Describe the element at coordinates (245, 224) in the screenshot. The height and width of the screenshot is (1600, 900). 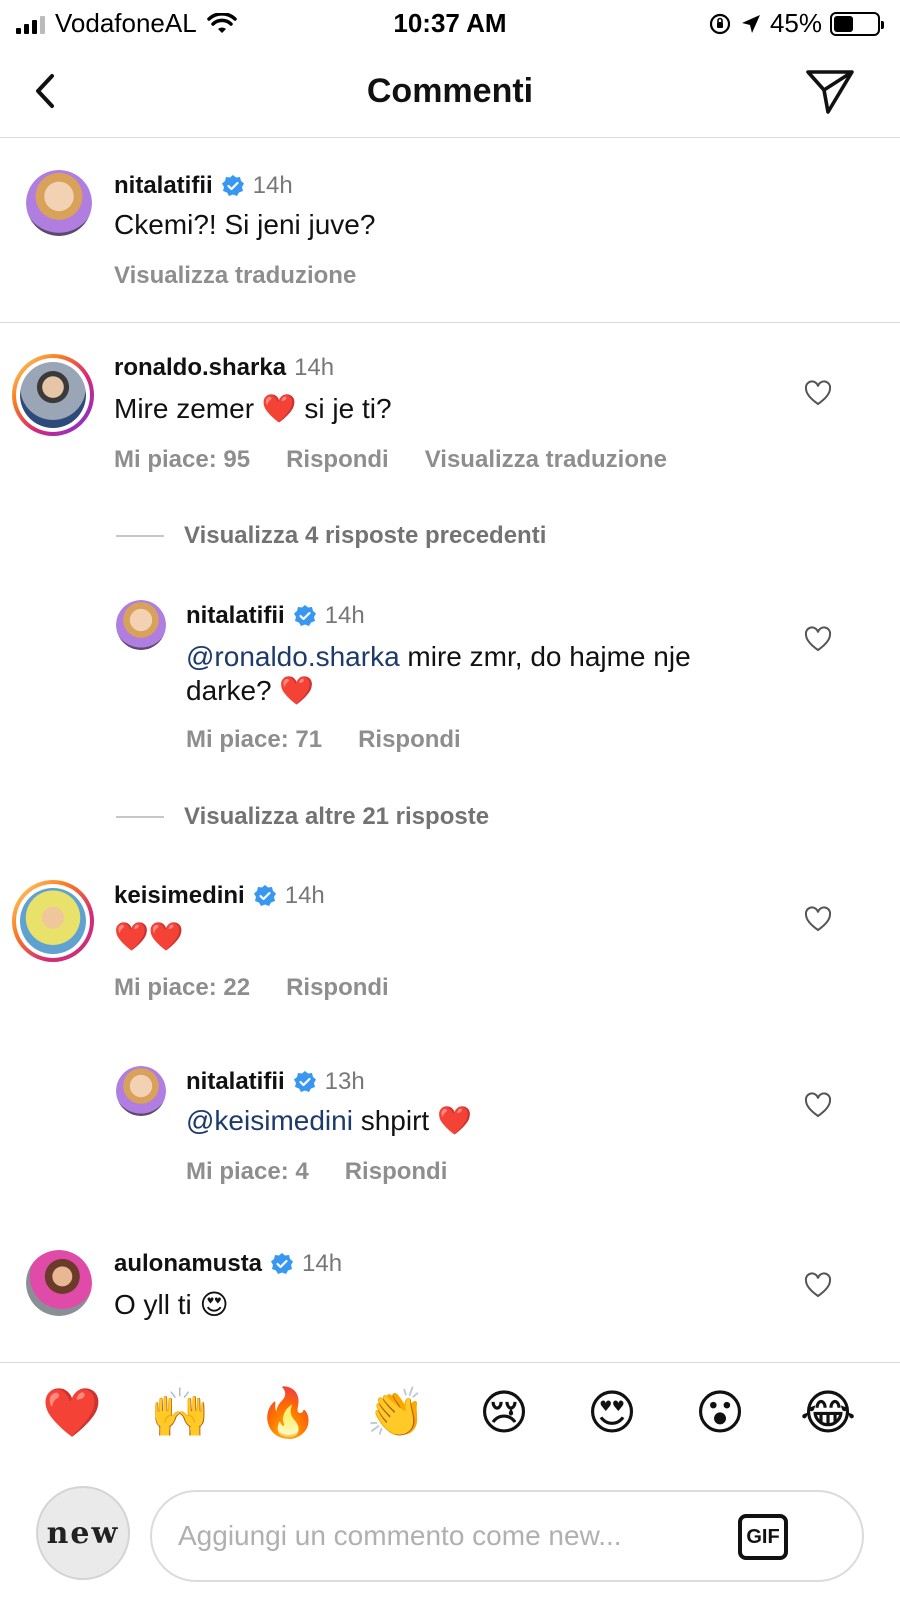
I see `comment-text: Ckemi?! Si jeni juve?` at that location.